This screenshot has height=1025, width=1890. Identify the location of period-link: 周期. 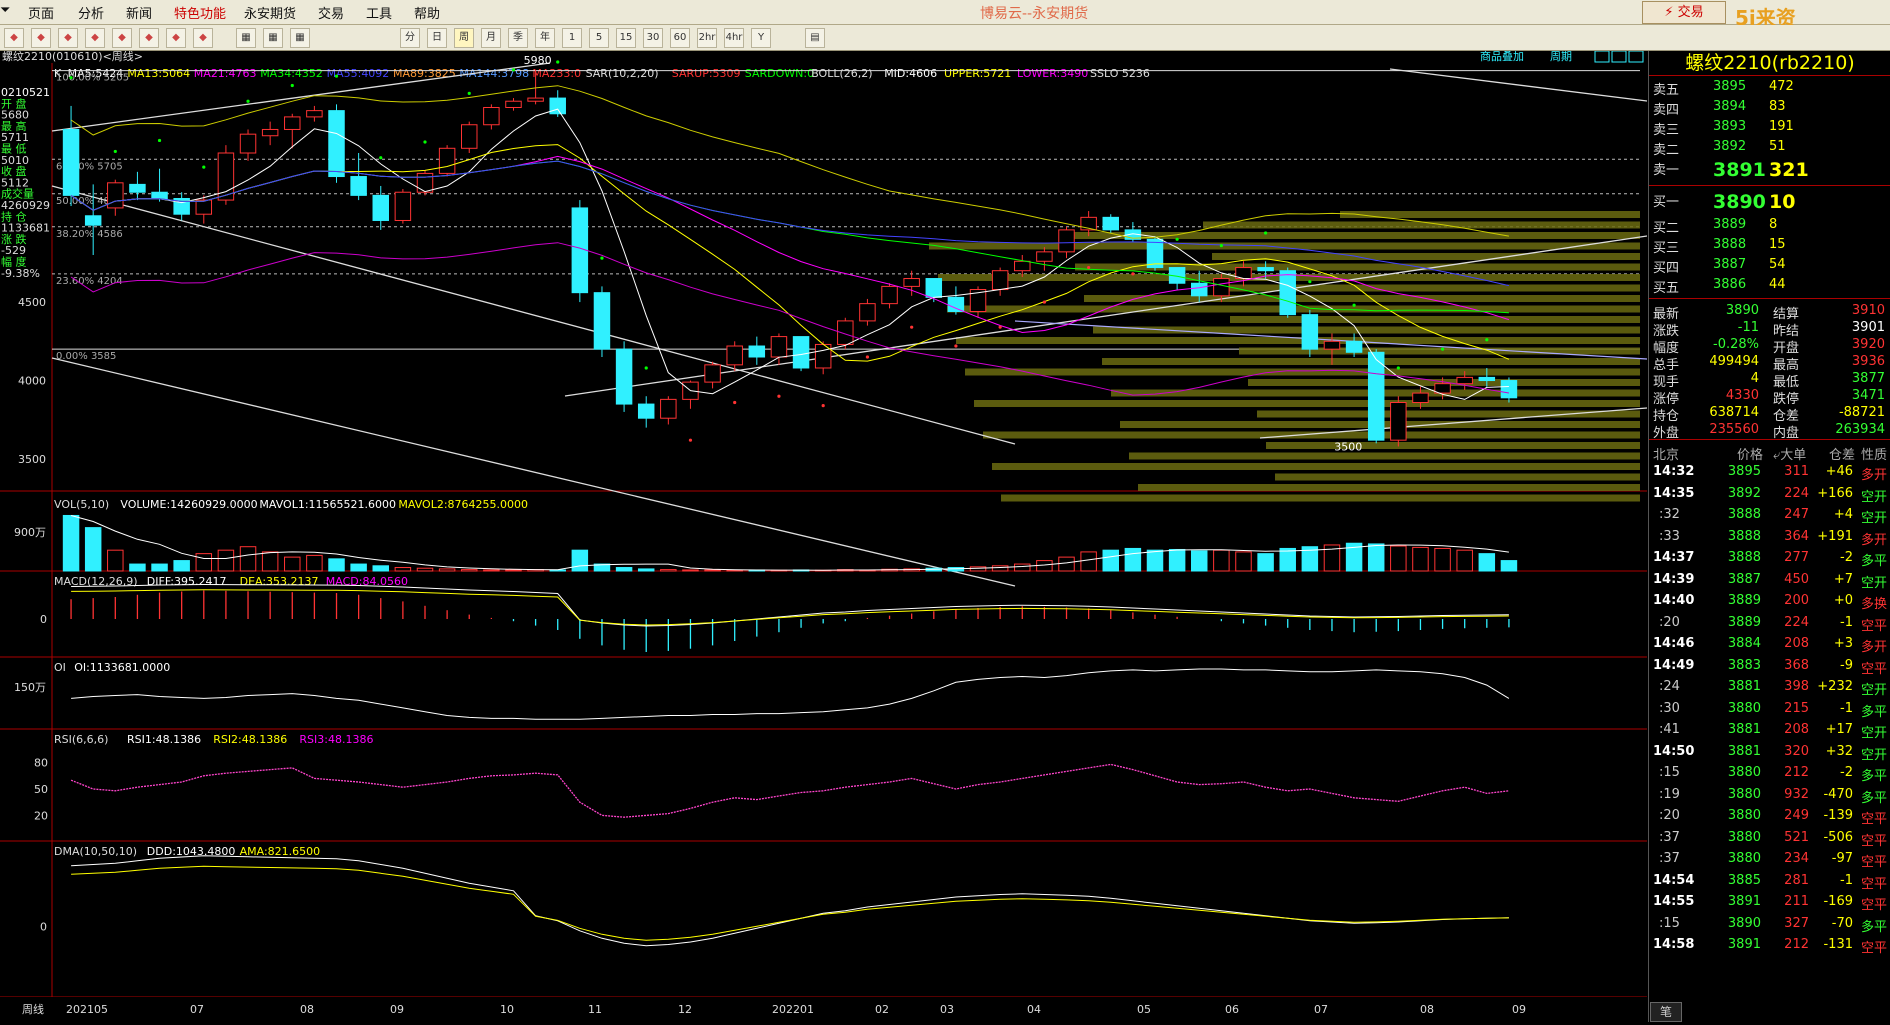
(1561, 57).